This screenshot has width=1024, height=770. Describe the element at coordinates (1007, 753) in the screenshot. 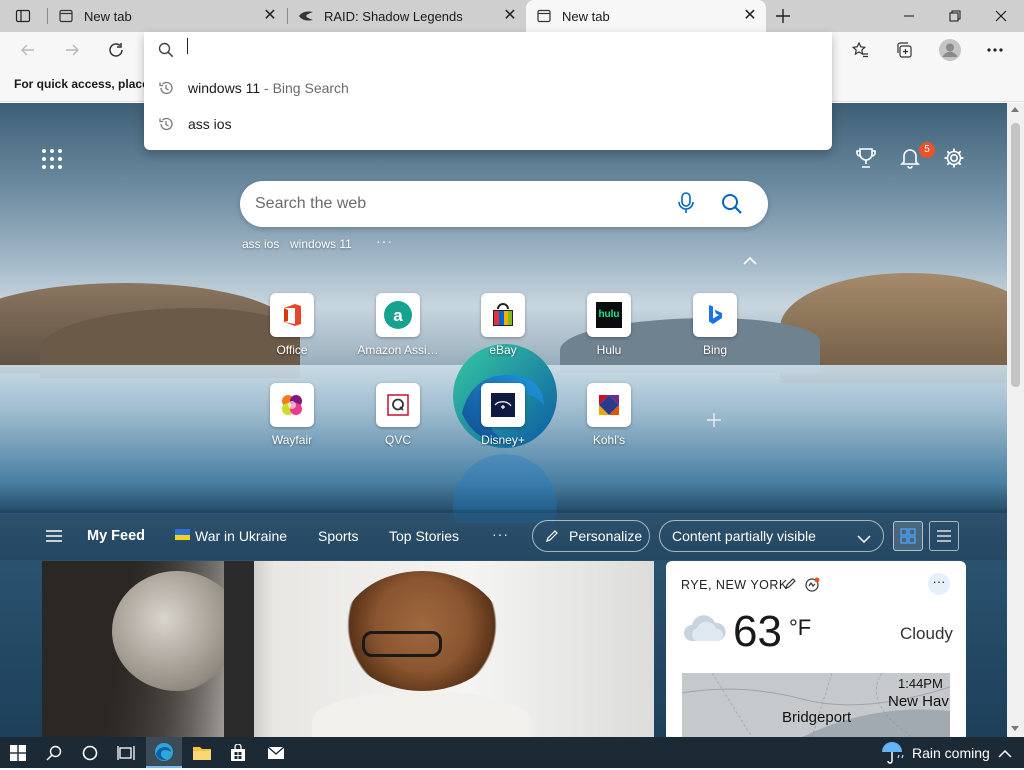

I see `show-hidden-icons-button` at that location.